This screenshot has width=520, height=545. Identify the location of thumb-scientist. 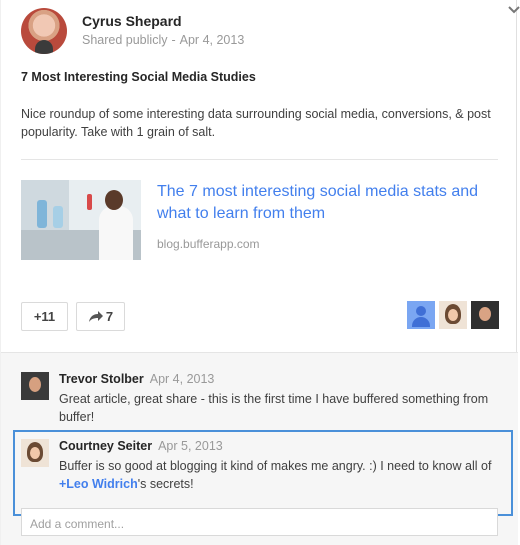
(116, 233).